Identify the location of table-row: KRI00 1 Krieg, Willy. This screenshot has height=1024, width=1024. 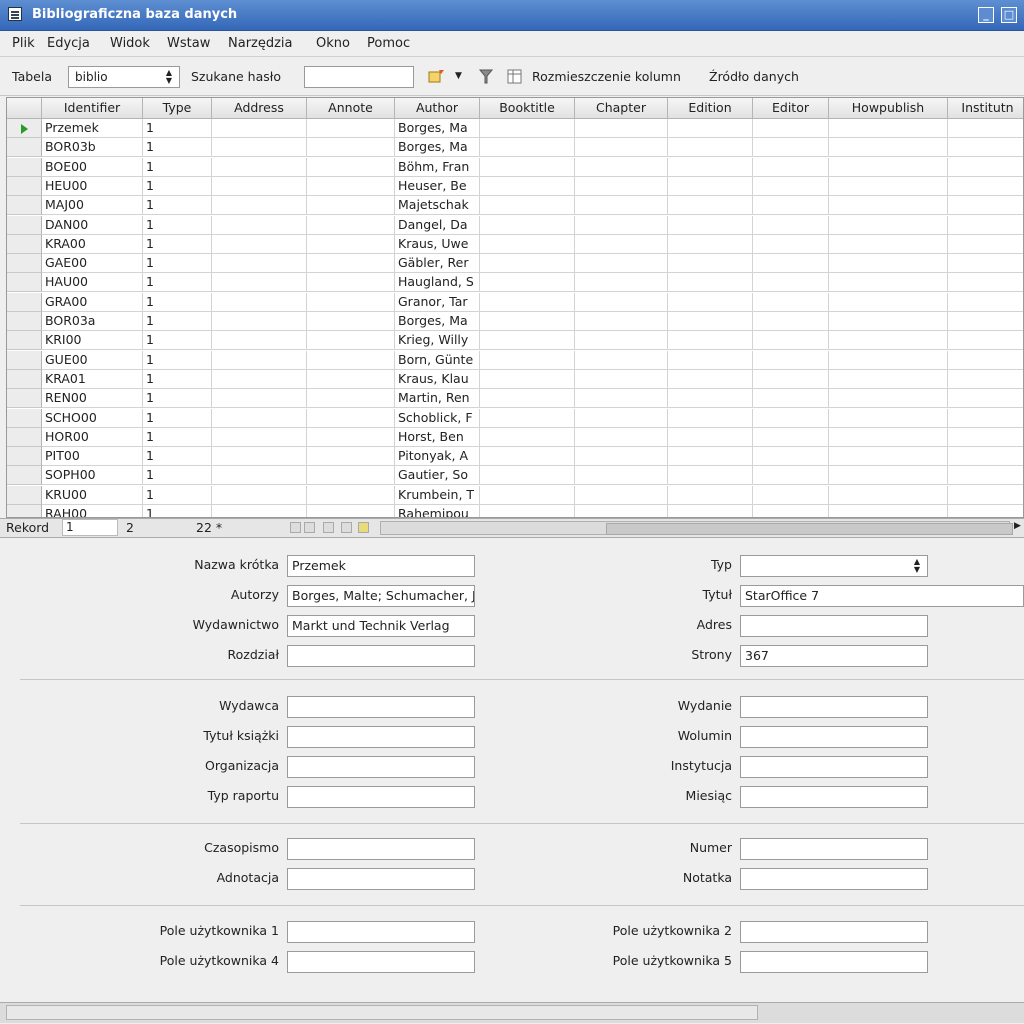
(515, 341).